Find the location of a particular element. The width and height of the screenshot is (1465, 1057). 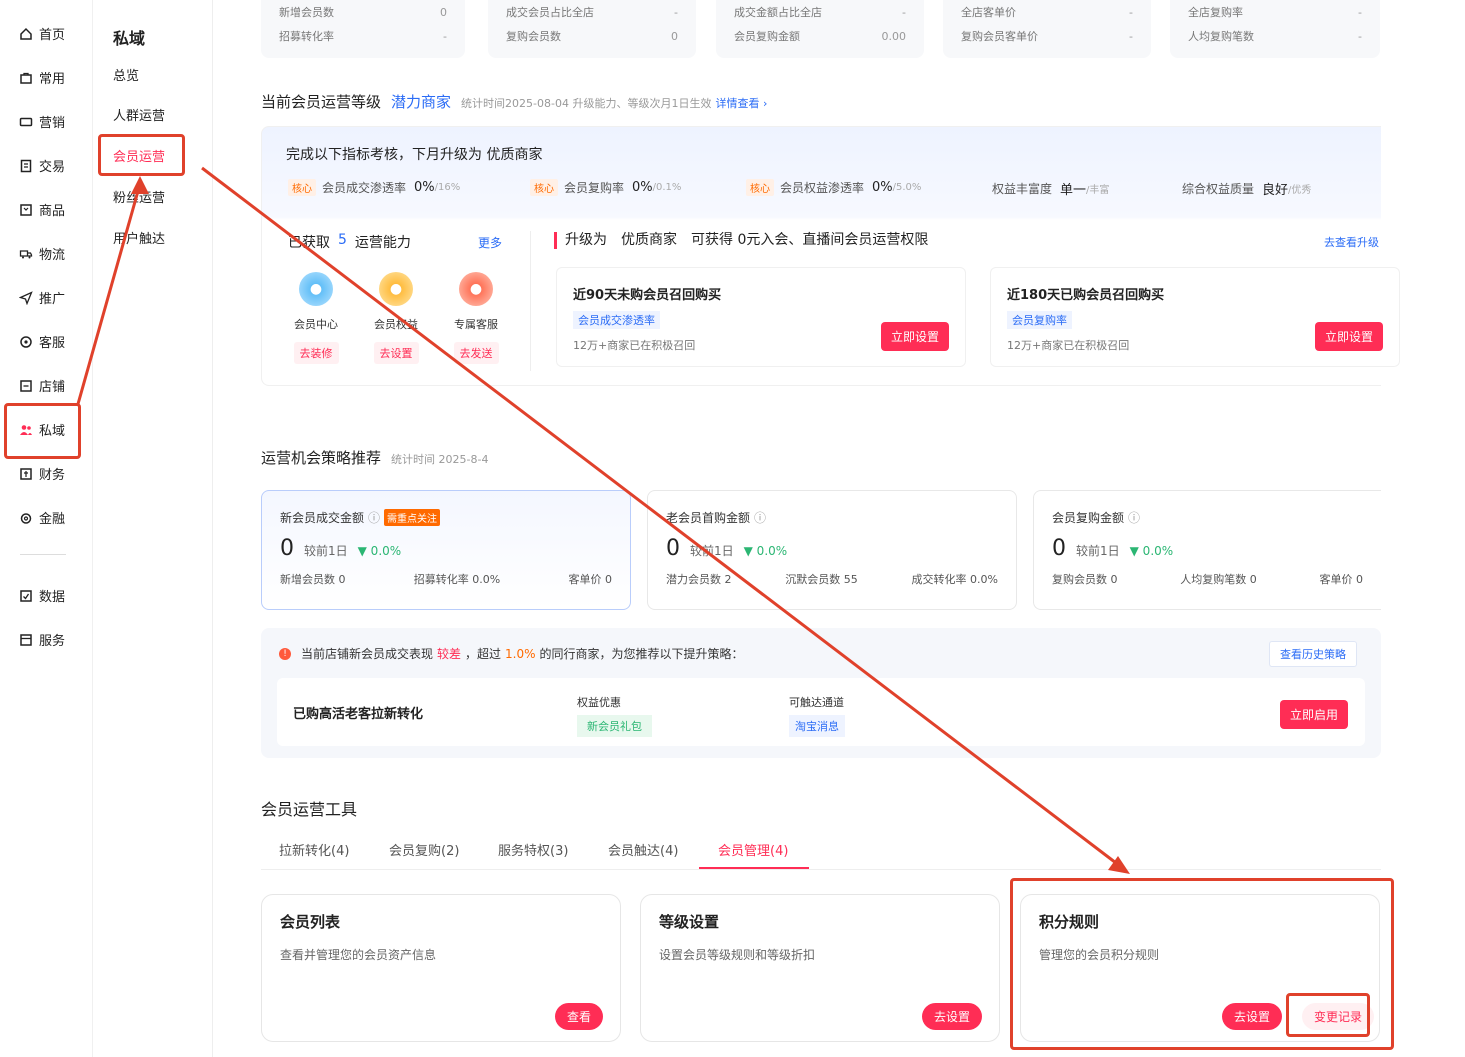

nav-divider is located at coordinates (43, 554).